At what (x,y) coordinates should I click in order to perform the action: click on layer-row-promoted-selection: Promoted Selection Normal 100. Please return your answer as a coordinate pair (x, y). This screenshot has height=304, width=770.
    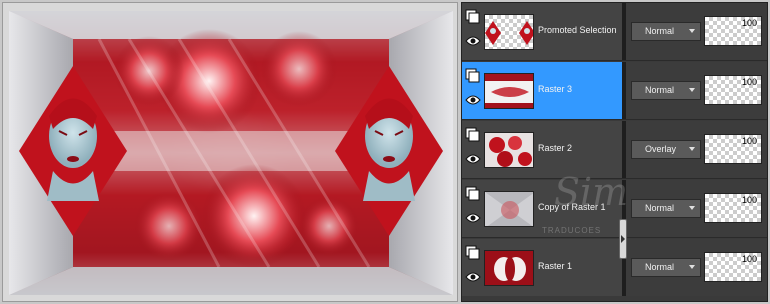
    Looking at the image, I should click on (614, 32).